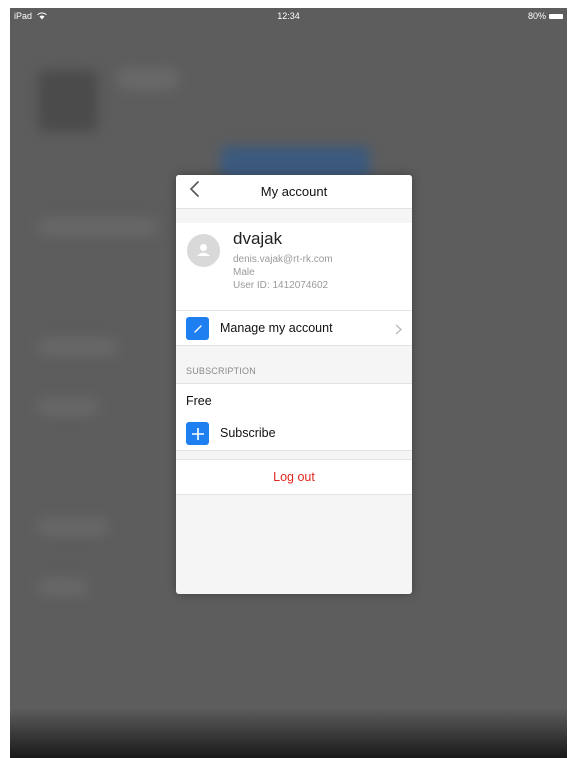  What do you see at coordinates (203, 255) in the screenshot?
I see `avatar-placeholder-icon` at bounding box center [203, 255].